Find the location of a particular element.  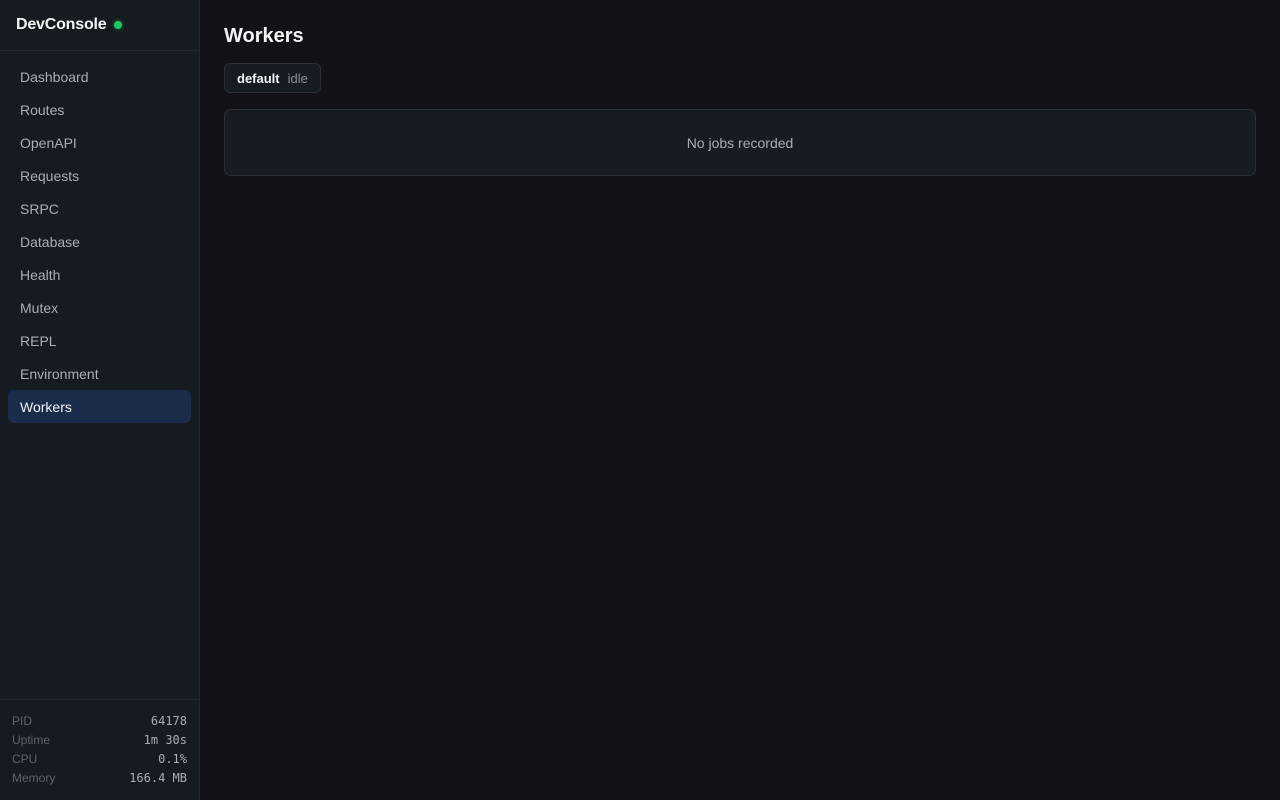

stat-value: 1m 30s is located at coordinates (165, 740).